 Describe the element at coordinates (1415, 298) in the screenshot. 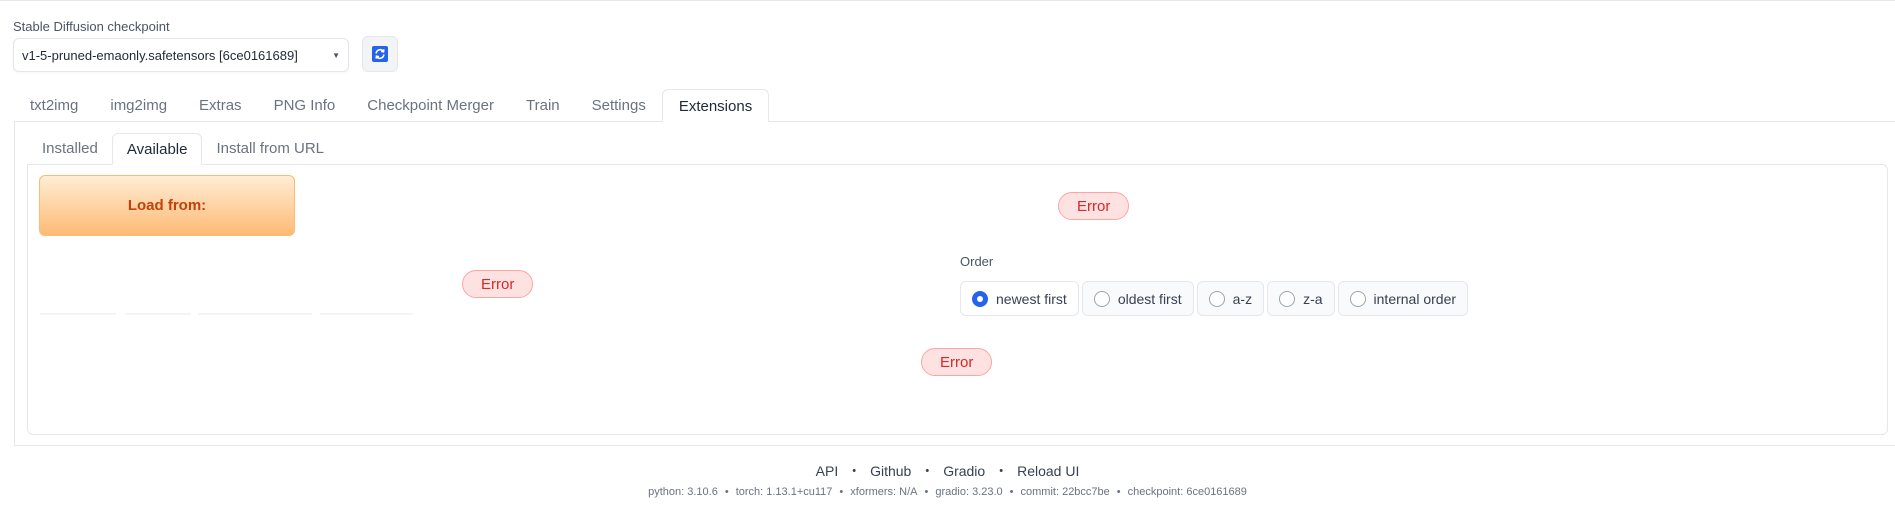

I see `order-option-label: internal order` at that location.